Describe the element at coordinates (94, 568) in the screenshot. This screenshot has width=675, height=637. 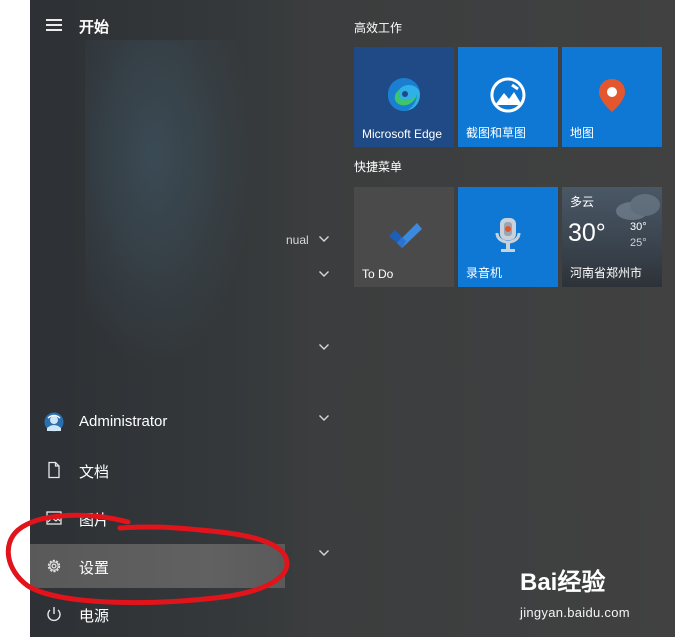
I see `nav-item-label: 设置` at that location.